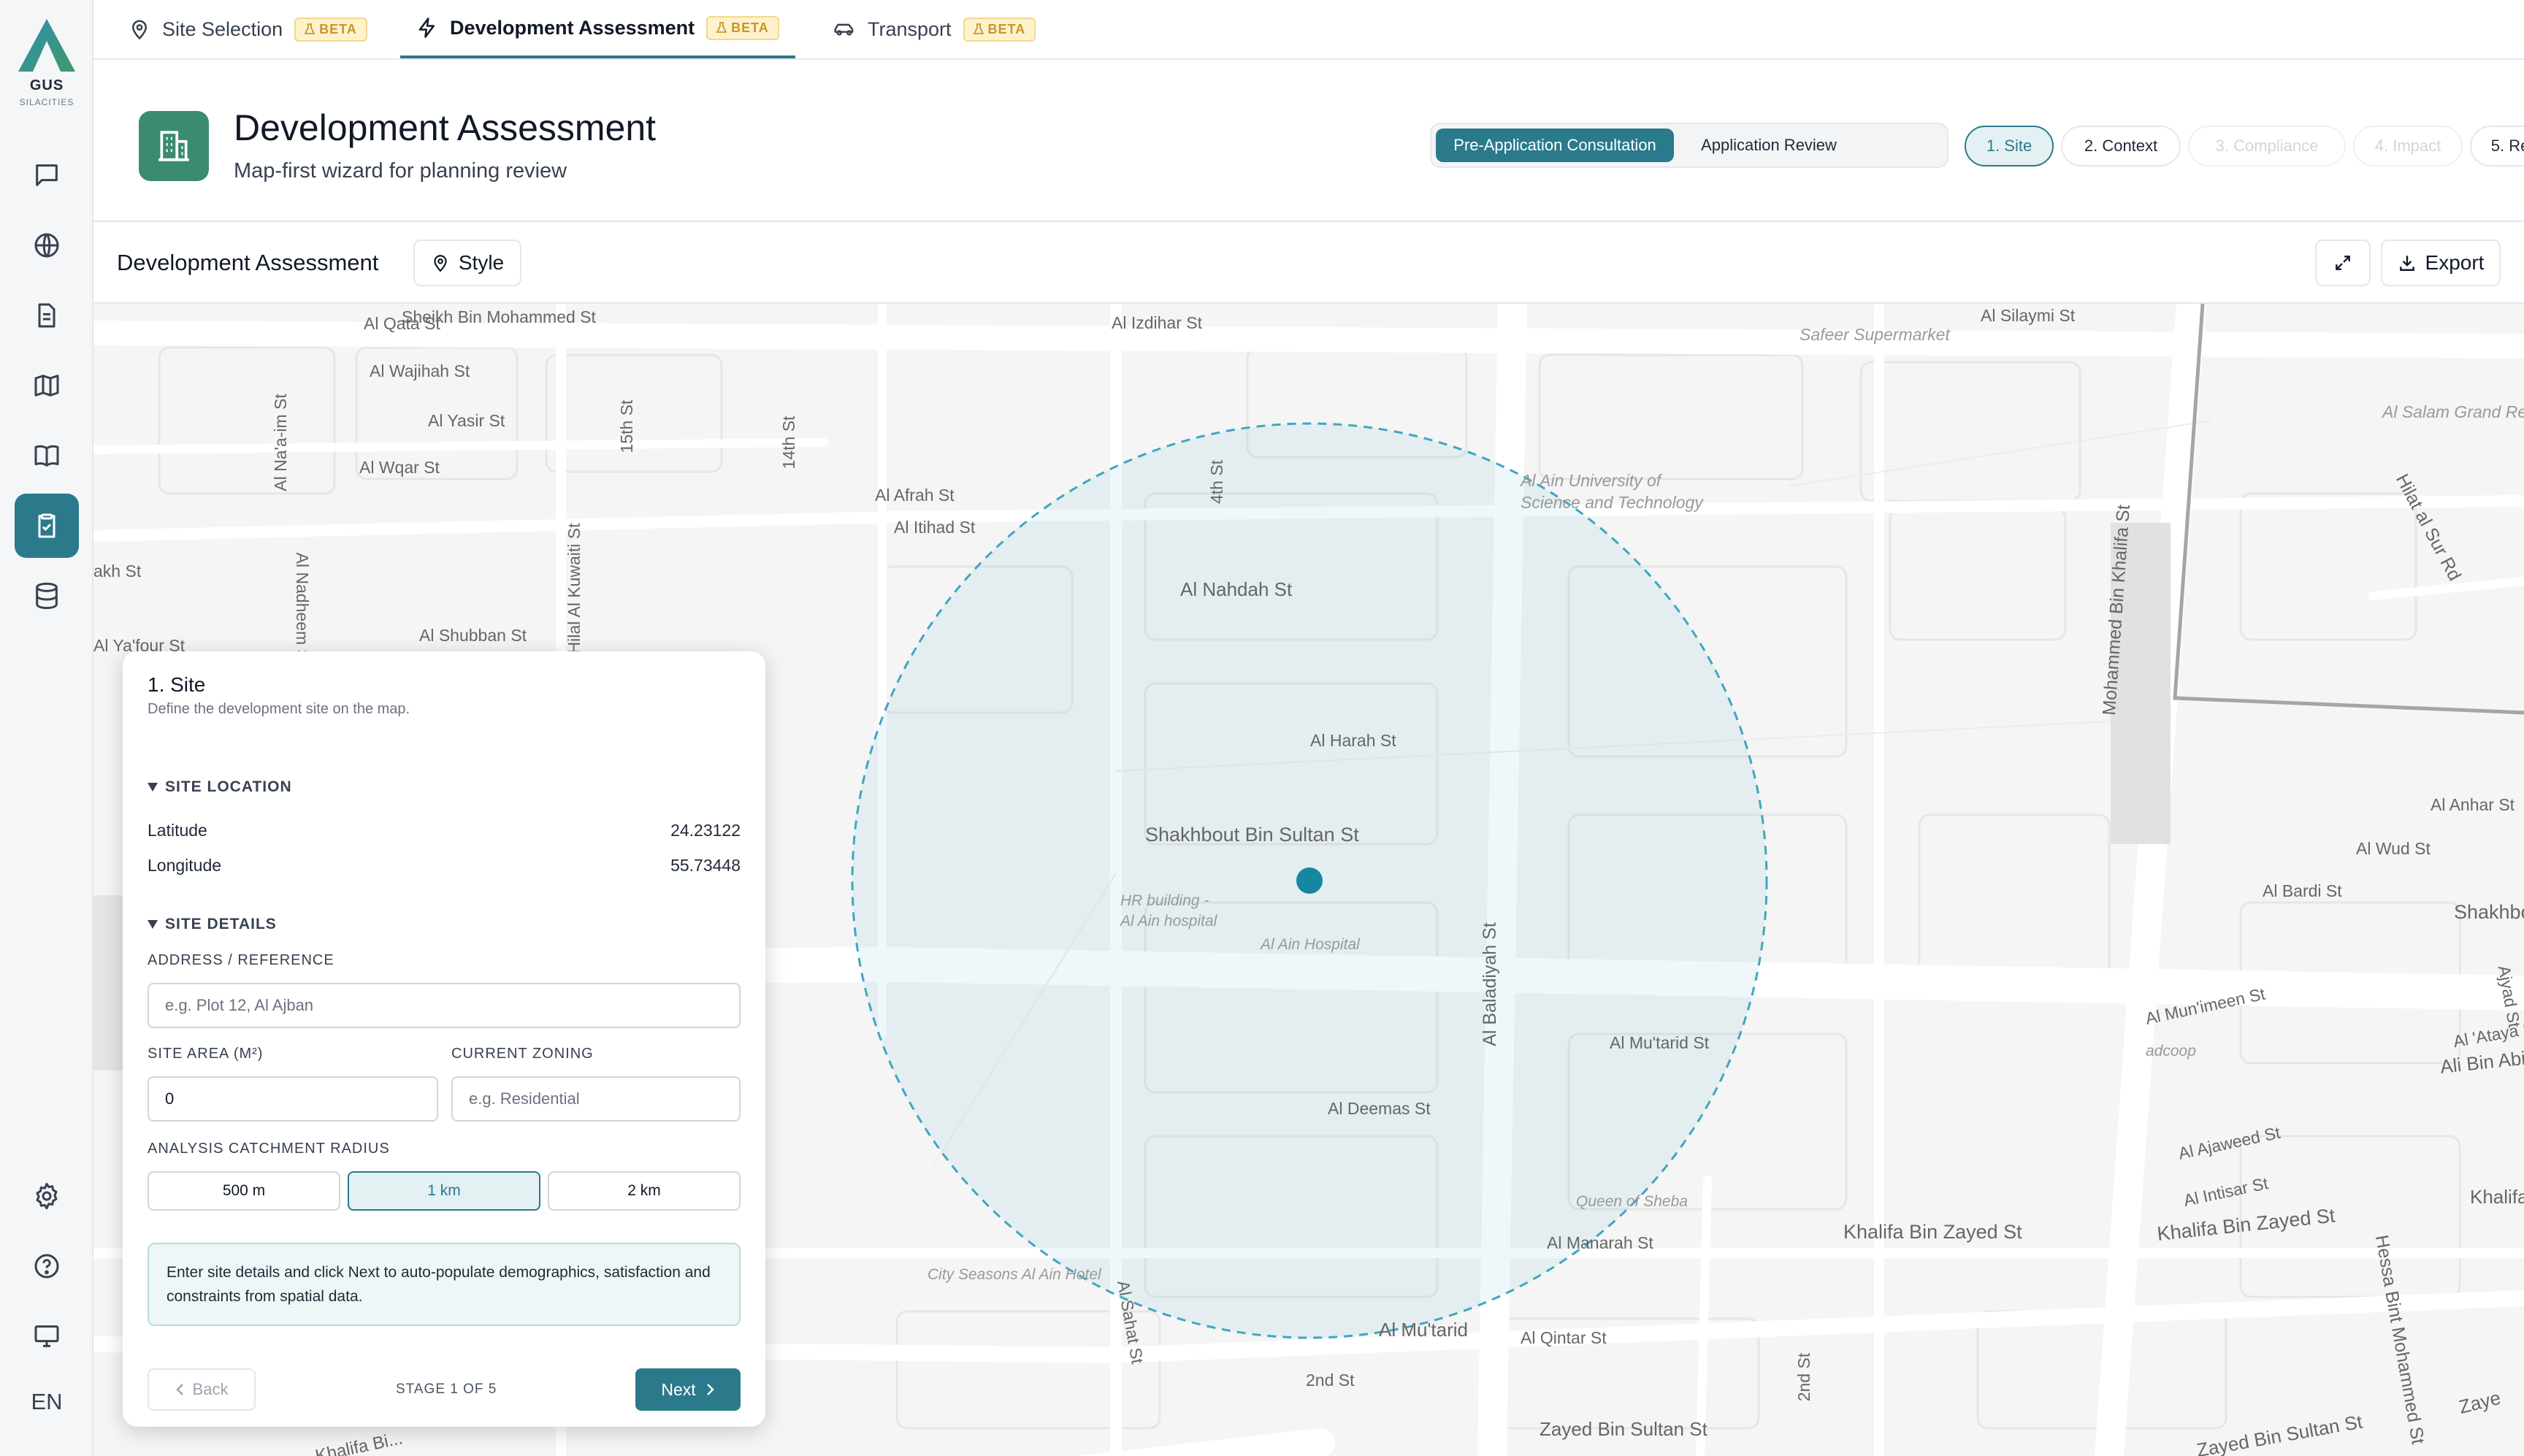 This screenshot has height=1456, width=2524. I want to click on caret-down-icon, so click(153, 924).